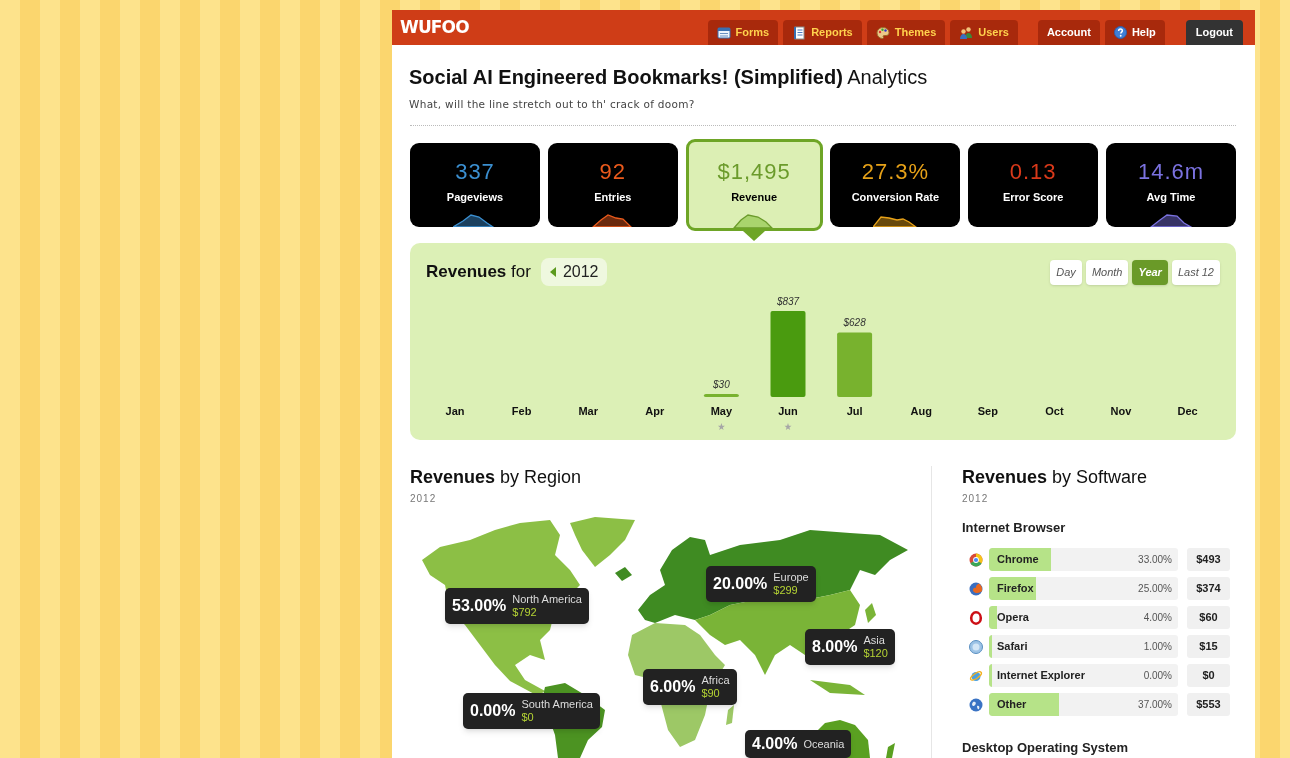  I want to click on region-percent: 20.00%, so click(740, 584).